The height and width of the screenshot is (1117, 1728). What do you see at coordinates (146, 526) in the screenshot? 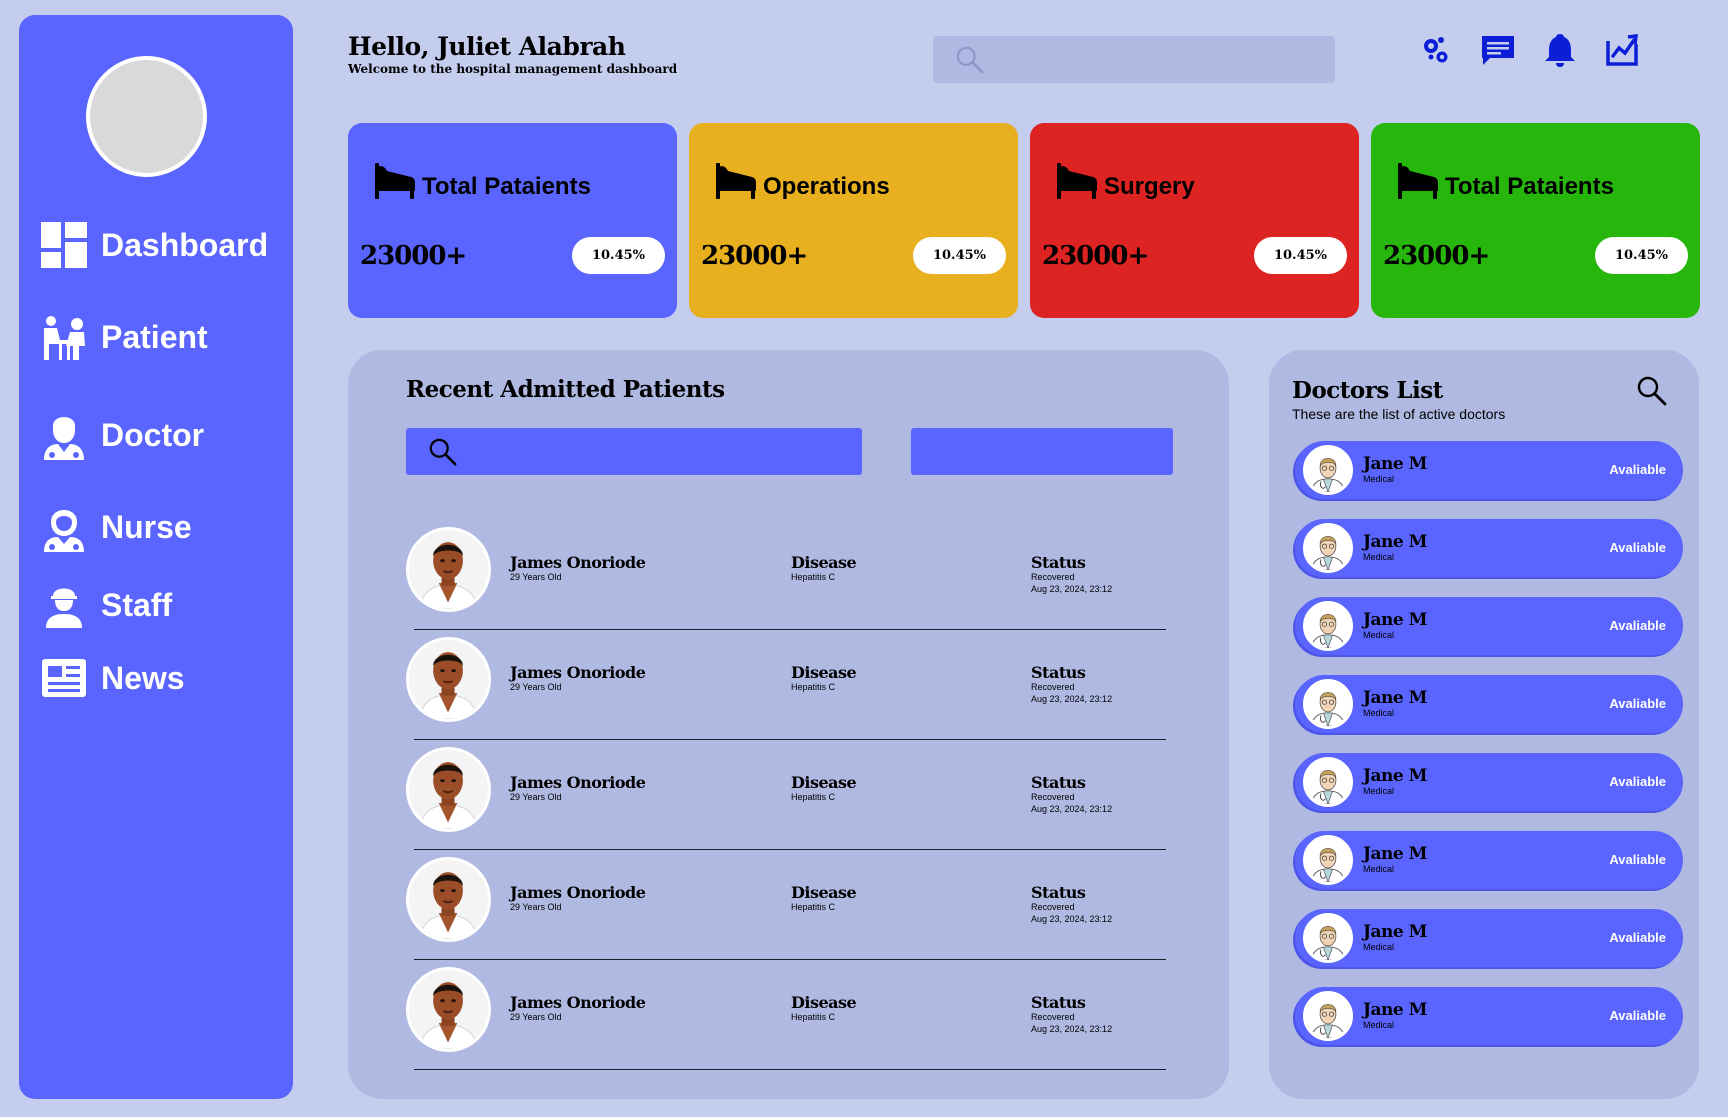
I see `sidebar-item-label: Nurse` at bounding box center [146, 526].